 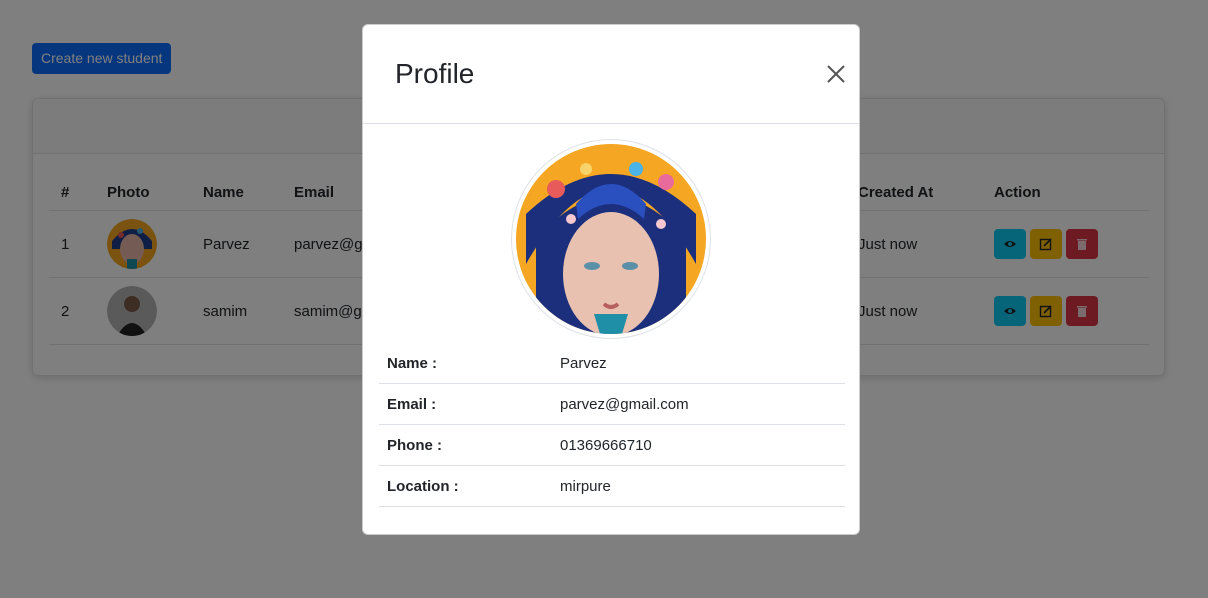 I want to click on detail-value: mirpure, so click(x=698, y=486).